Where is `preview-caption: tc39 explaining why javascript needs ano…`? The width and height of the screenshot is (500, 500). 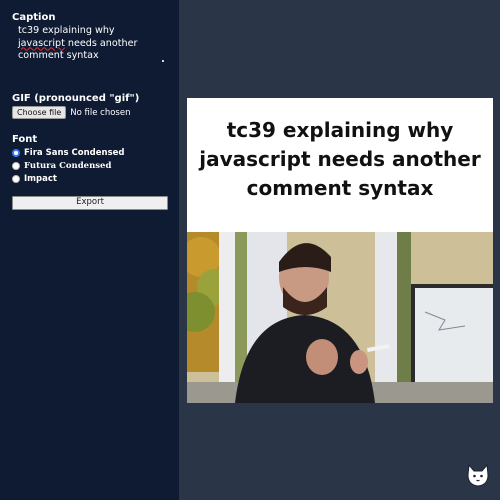
preview-caption: tc39 explaining why javascript needs ano… is located at coordinates (340, 159).